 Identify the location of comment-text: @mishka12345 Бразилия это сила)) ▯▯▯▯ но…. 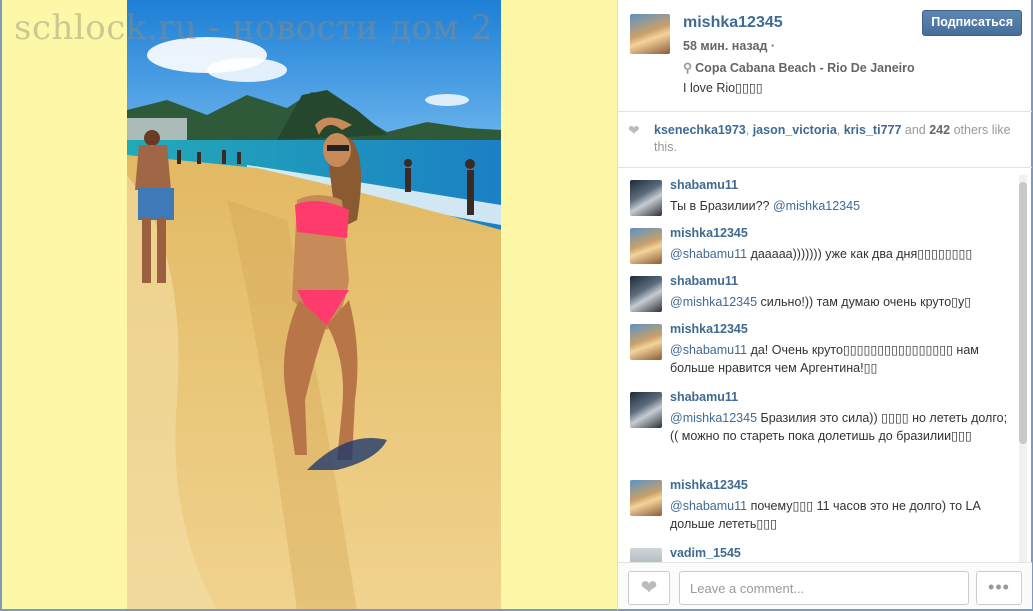
(839, 427).